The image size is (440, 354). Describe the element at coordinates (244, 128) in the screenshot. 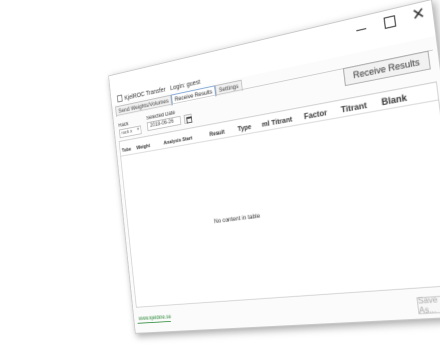

I see `column-header-type: Type` at that location.